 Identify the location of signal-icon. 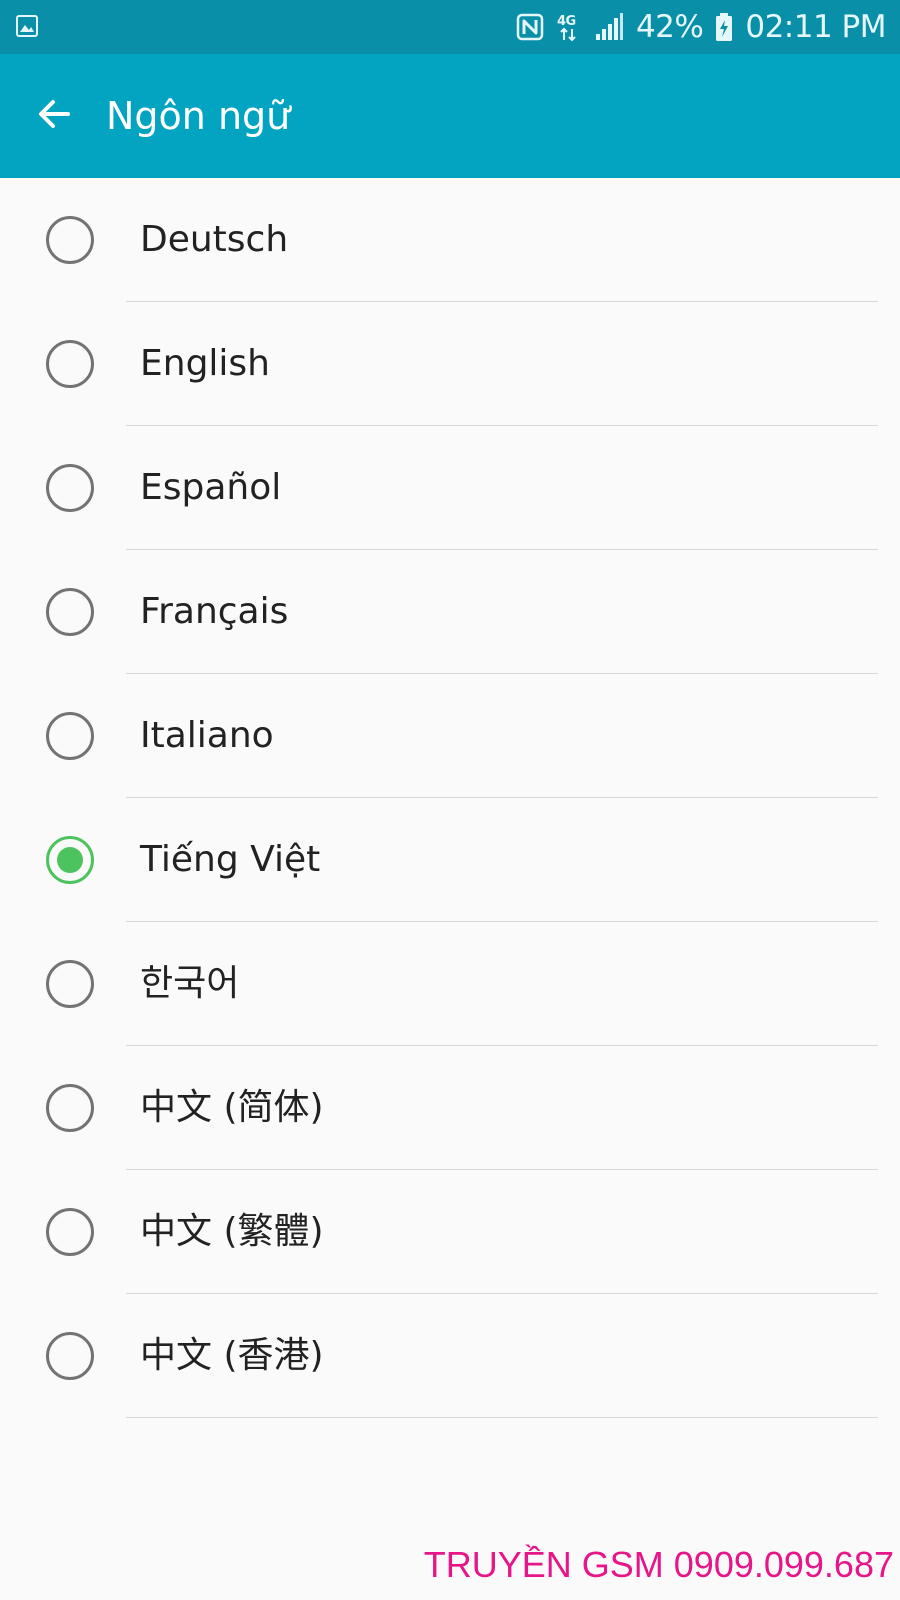
(609, 27).